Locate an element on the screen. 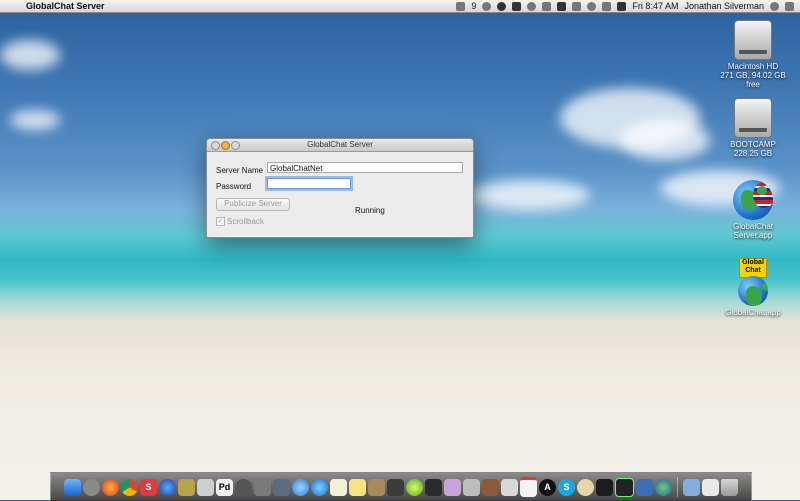 The width and height of the screenshot is (800, 501). globalchat-sticker: Global Chat is located at coordinates (753, 268).